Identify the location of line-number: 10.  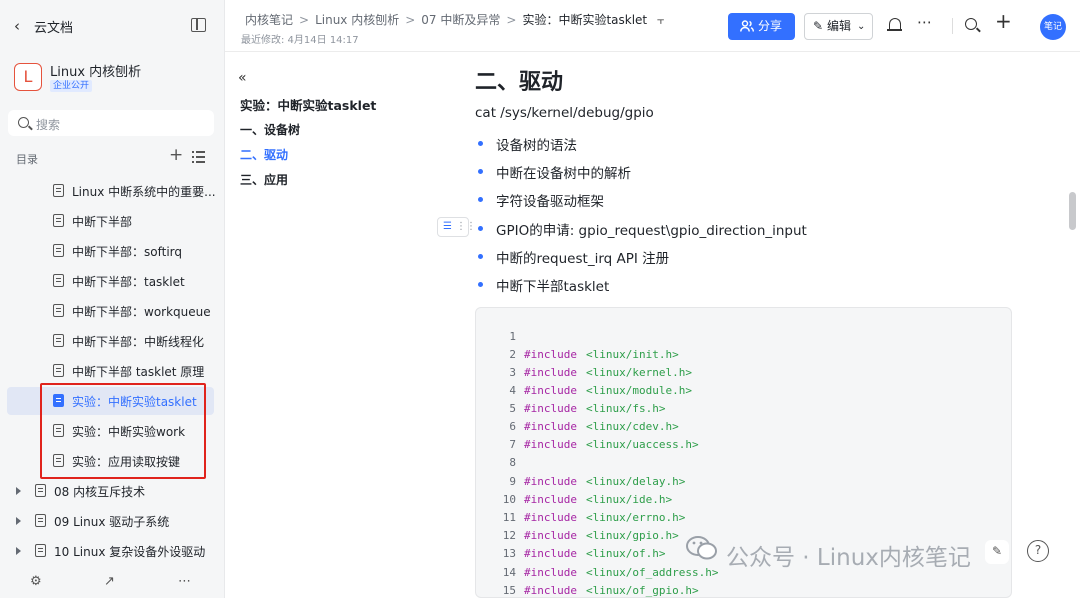
(509, 499).